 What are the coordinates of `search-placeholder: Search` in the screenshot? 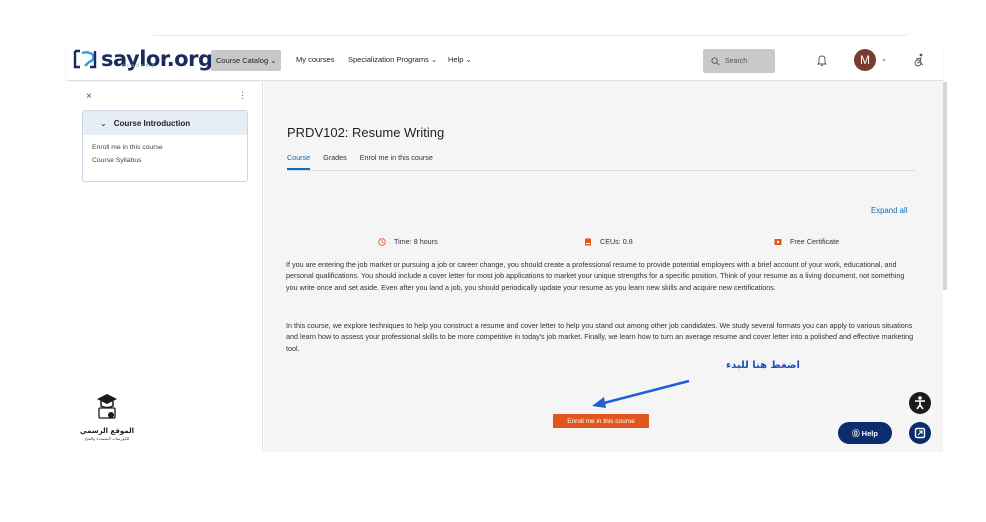 It's located at (736, 61).